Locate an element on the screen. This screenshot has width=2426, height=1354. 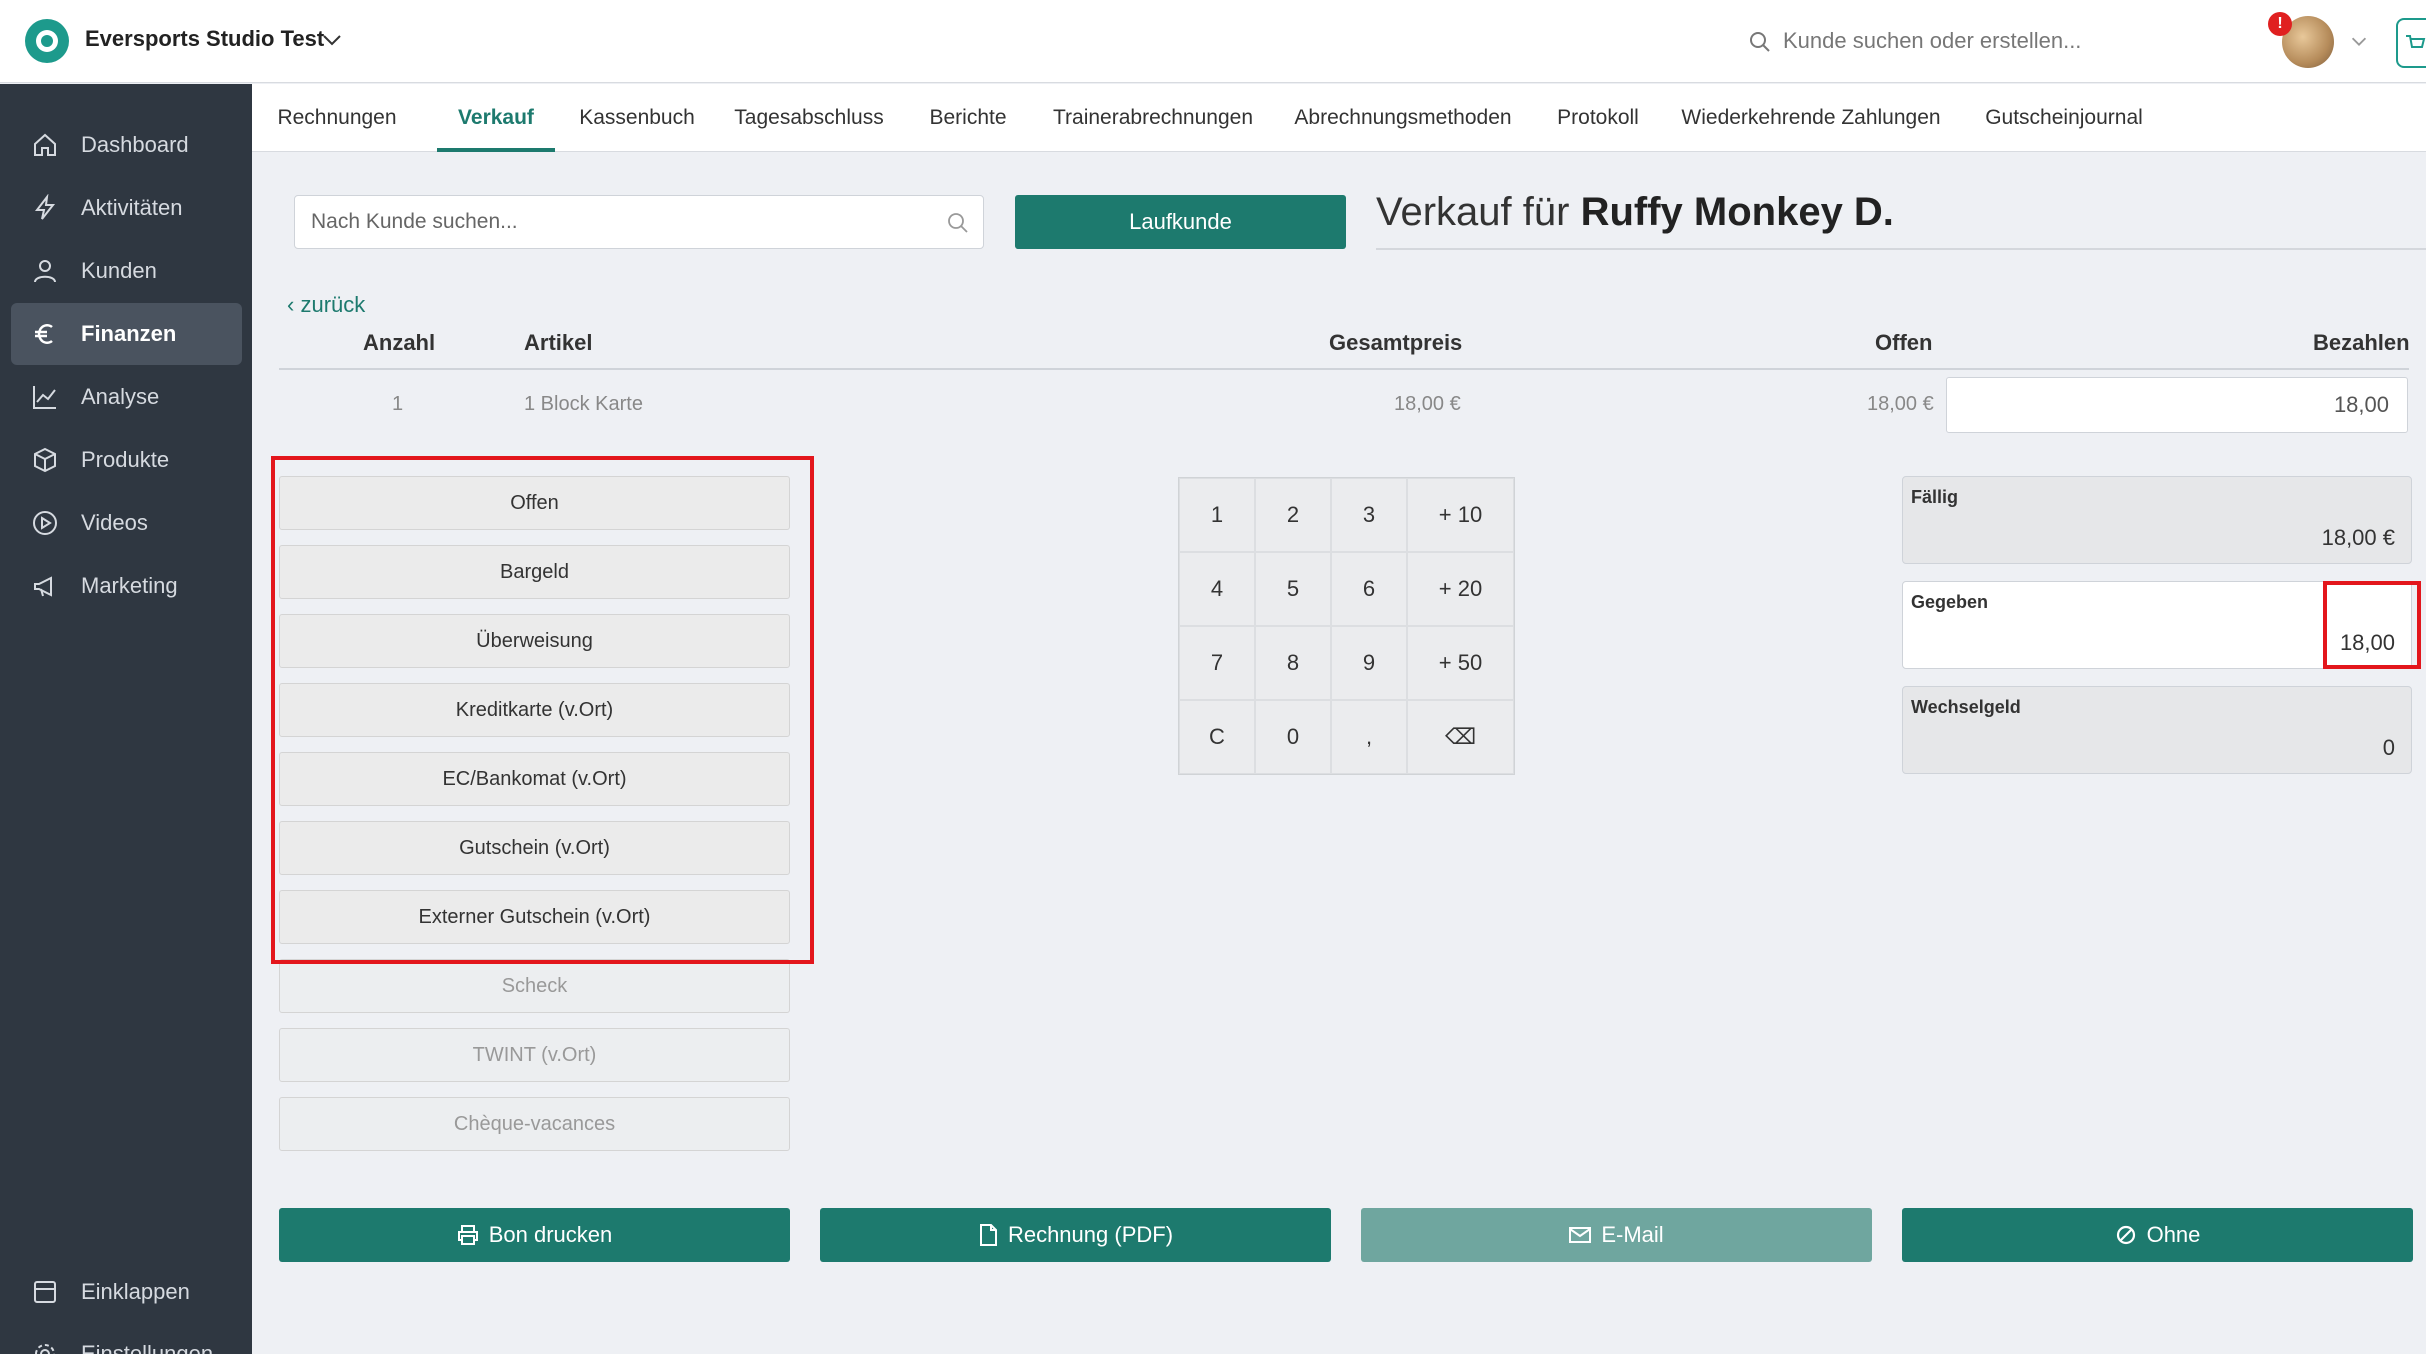
euro-icon is located at coordinates (44, 334).